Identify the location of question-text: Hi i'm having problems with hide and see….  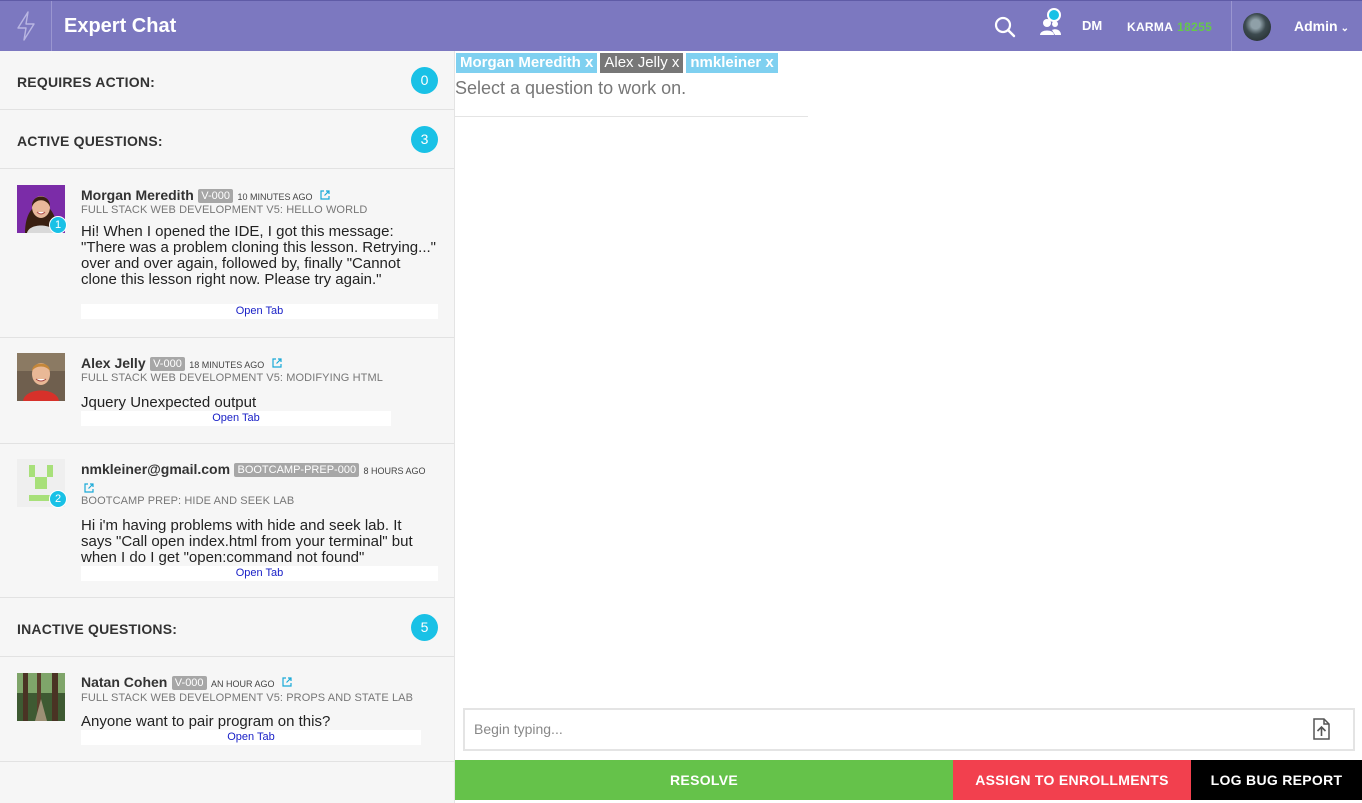
(247, 541).